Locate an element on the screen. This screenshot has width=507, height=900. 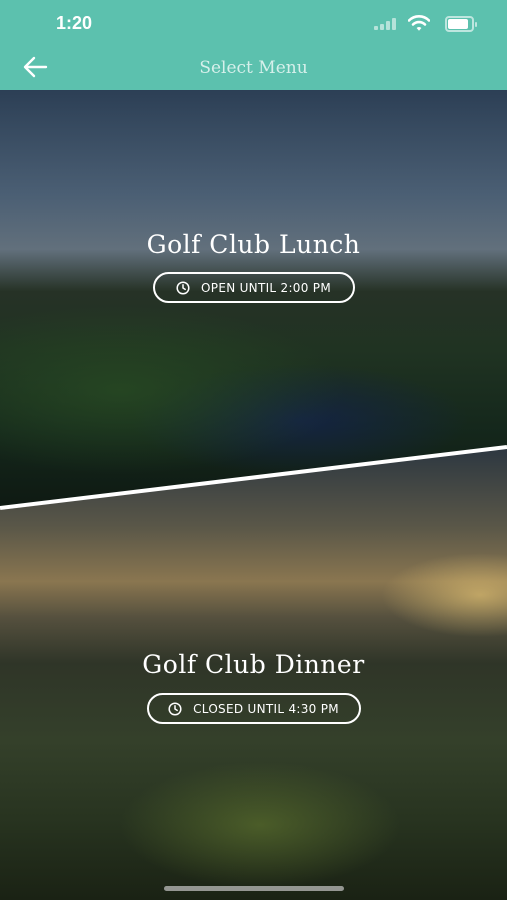
status-time: 1:20 is located at coordinates (74, 23).